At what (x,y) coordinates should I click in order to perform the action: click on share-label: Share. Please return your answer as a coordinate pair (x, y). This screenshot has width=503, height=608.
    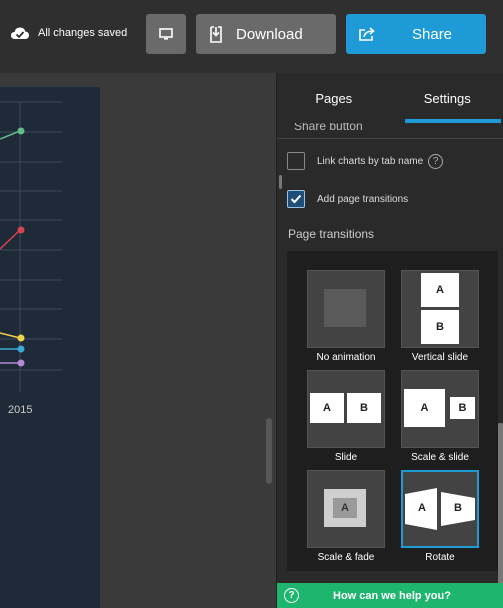
    Looking at the image, I should click on (432, 34).